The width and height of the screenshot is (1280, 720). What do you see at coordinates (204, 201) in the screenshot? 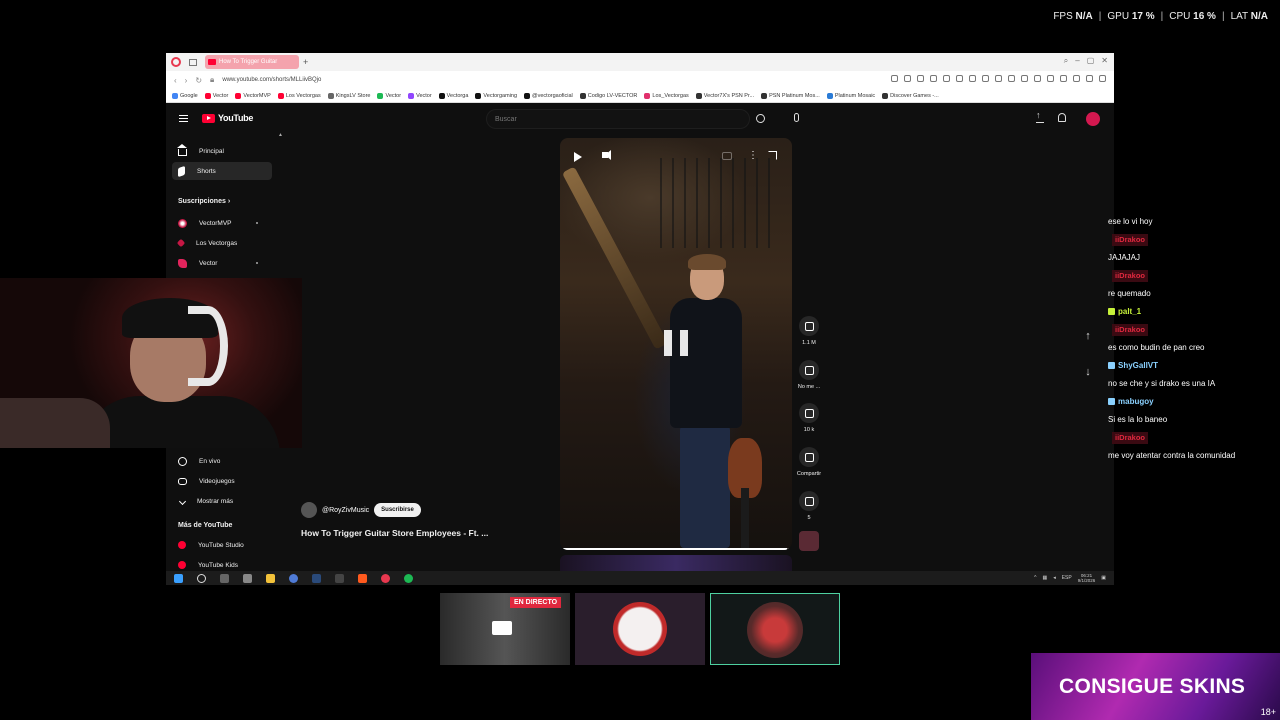
I see `subscriptions-header: Suscripciones ›` at bounding box center [204, 201].